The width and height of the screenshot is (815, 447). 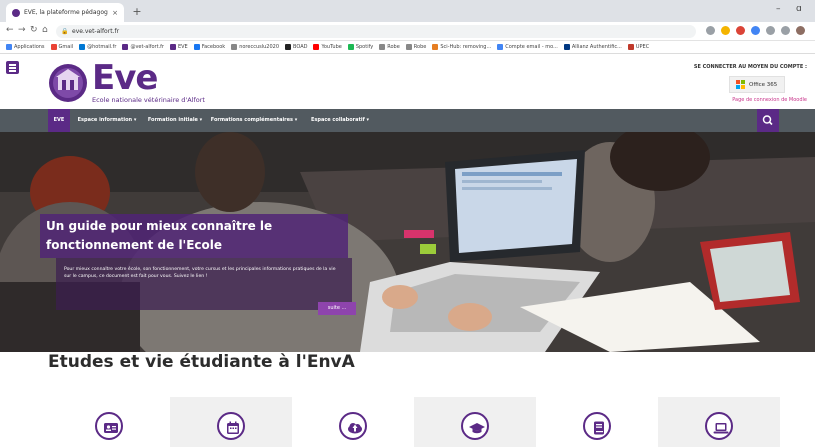 I want to click on favicon-icon, so click(x=16, y=12).